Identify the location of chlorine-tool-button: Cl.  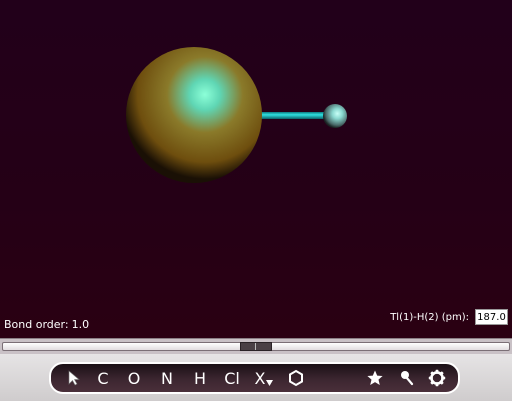
(232, 378).